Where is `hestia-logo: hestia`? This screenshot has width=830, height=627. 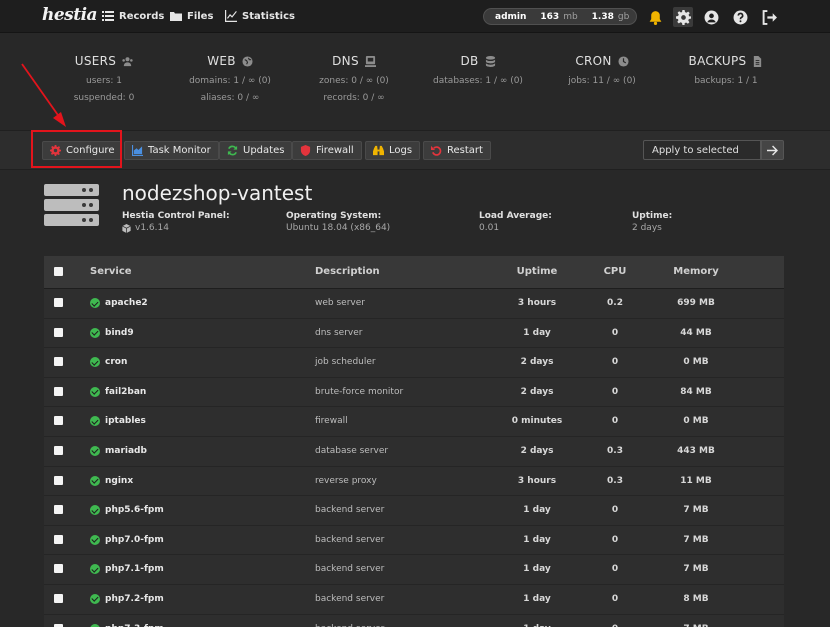
hestia-logo: hestia is located at coordinates (70, 15).